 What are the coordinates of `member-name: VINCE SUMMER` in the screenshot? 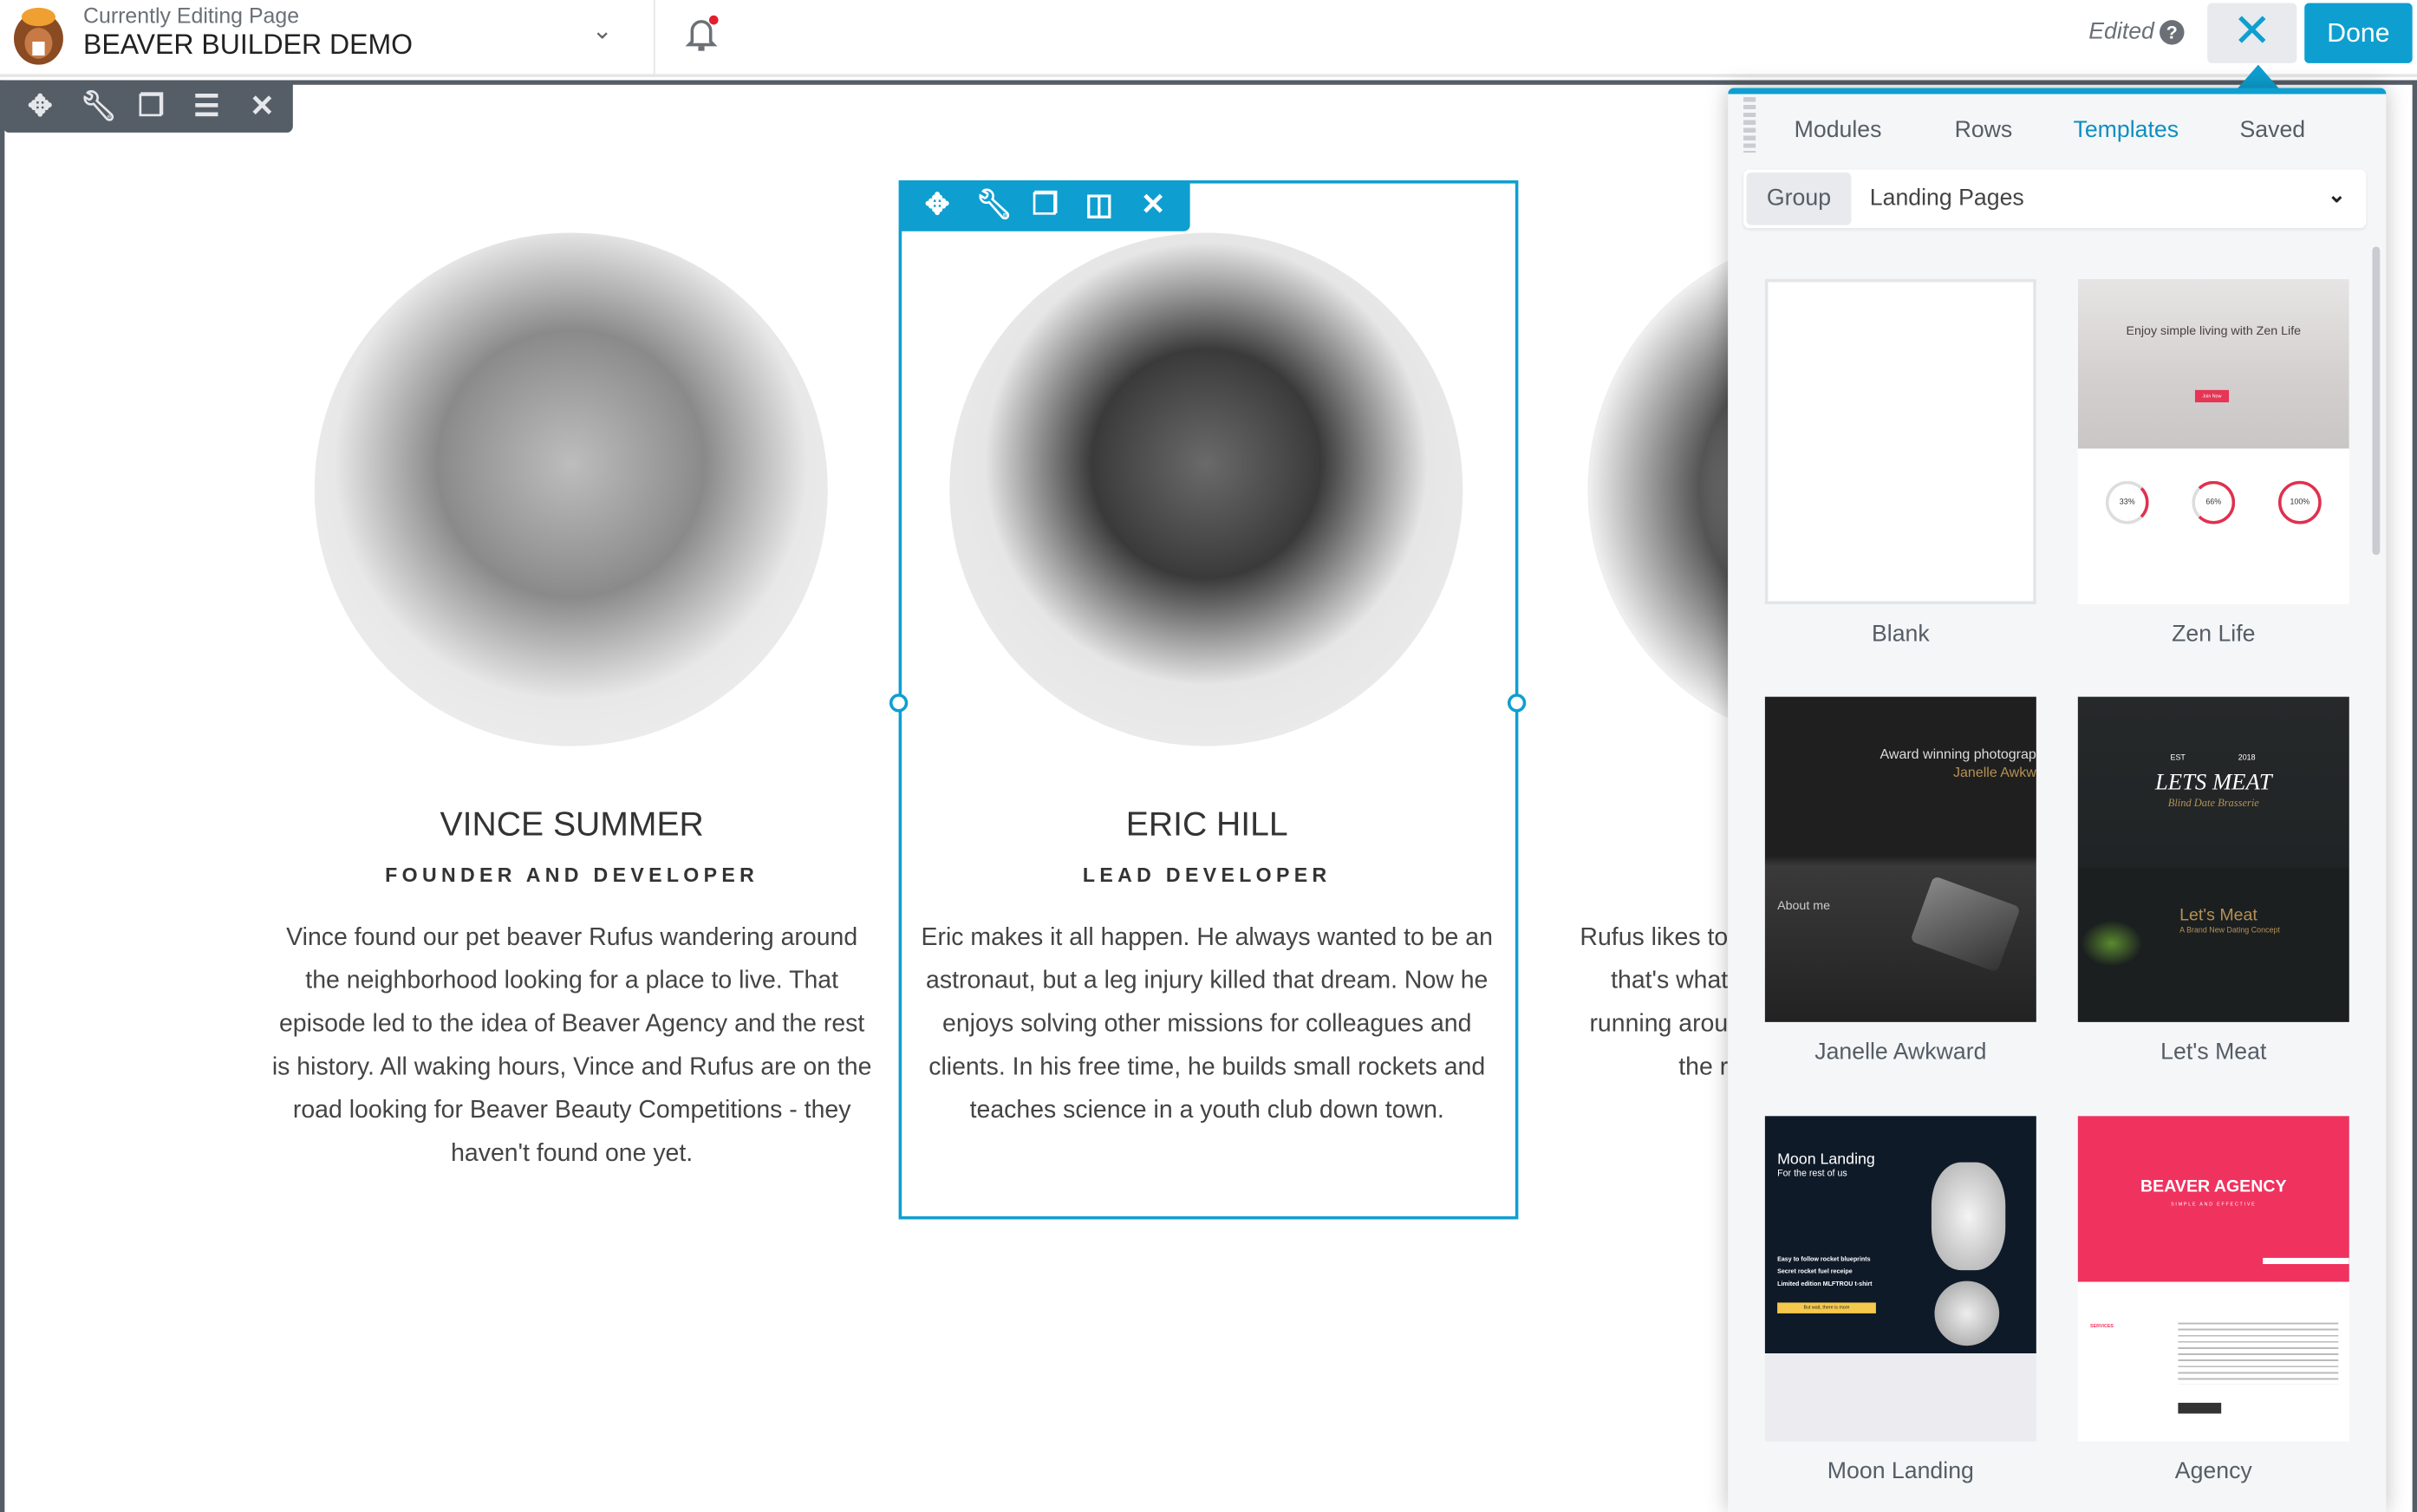 It's located at (572, 825).